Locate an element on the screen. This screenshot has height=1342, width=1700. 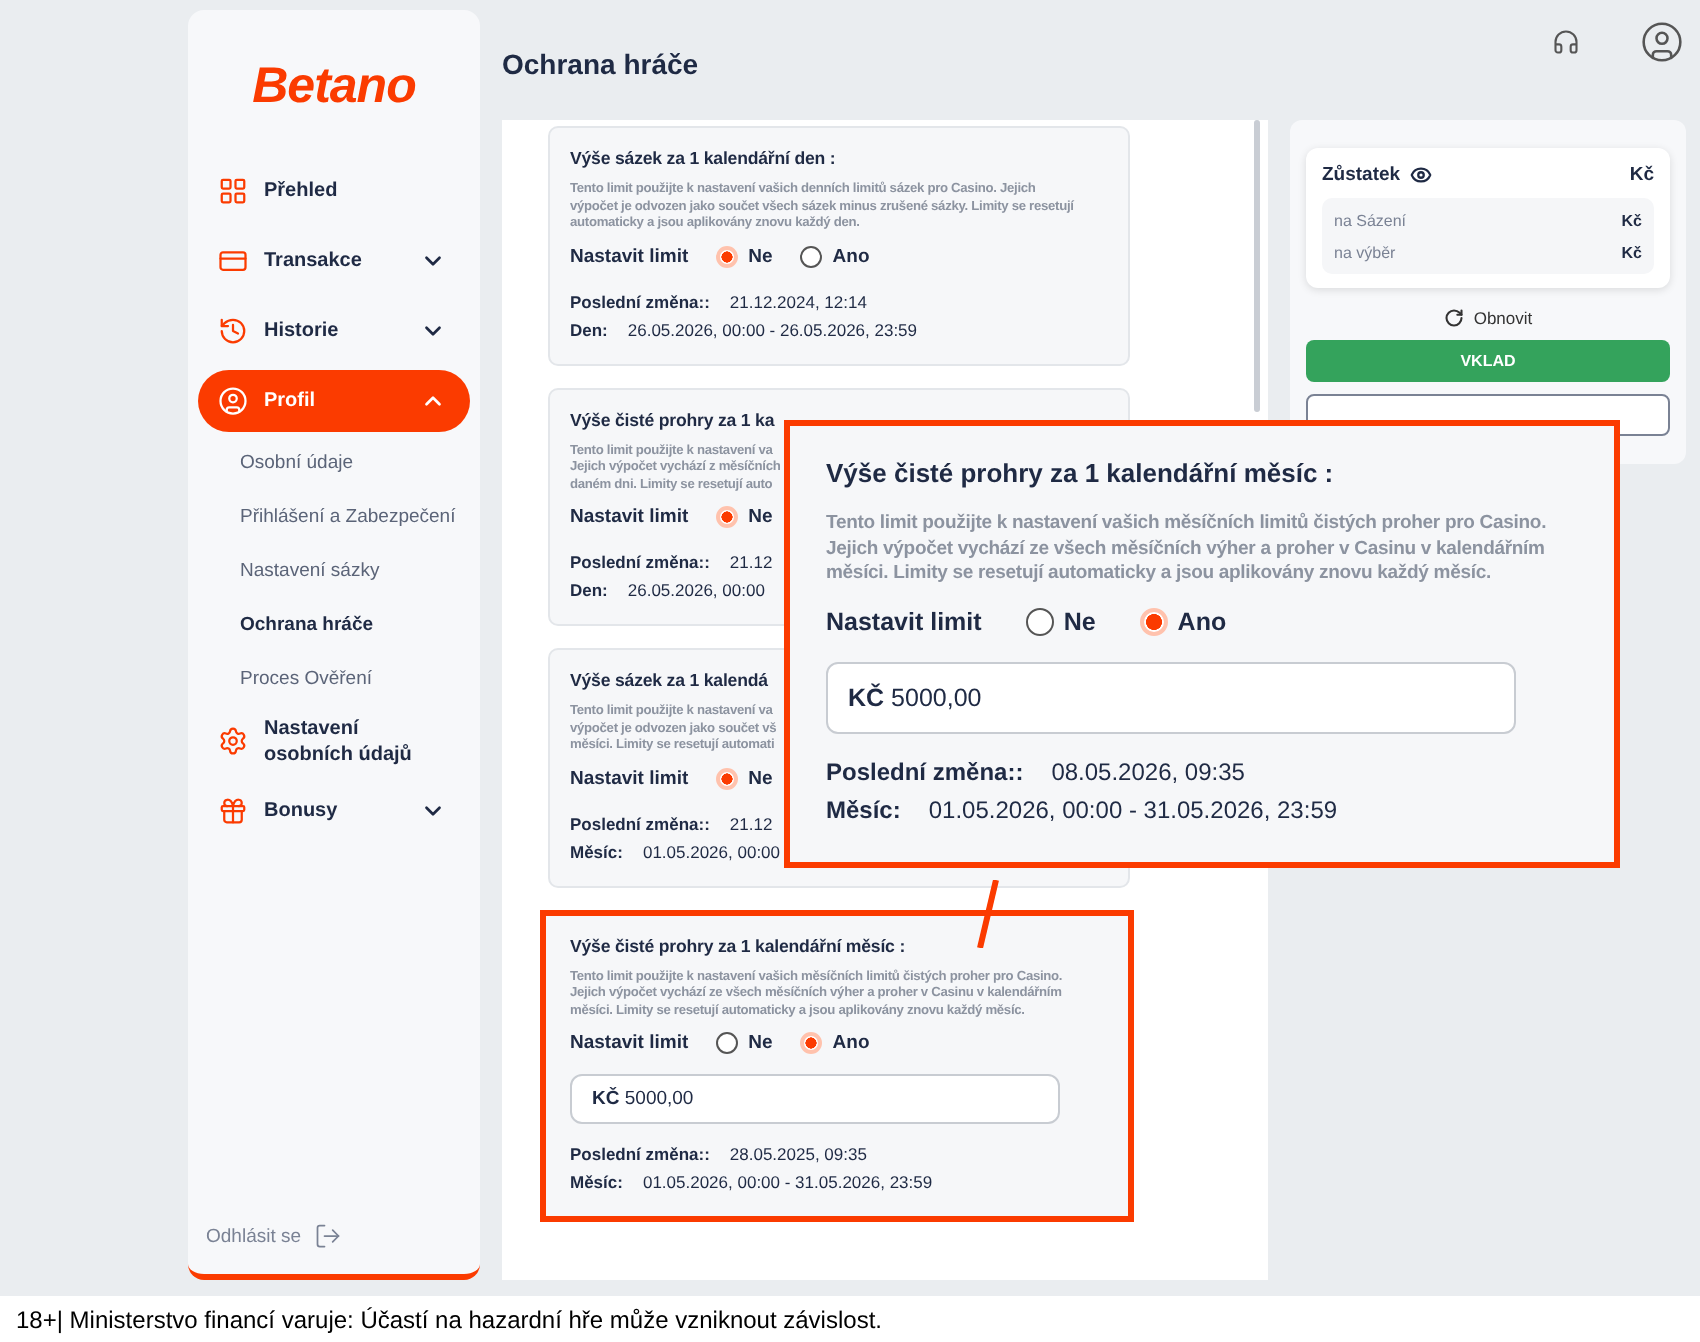
gift-icon is located at coordinates (233, 811).